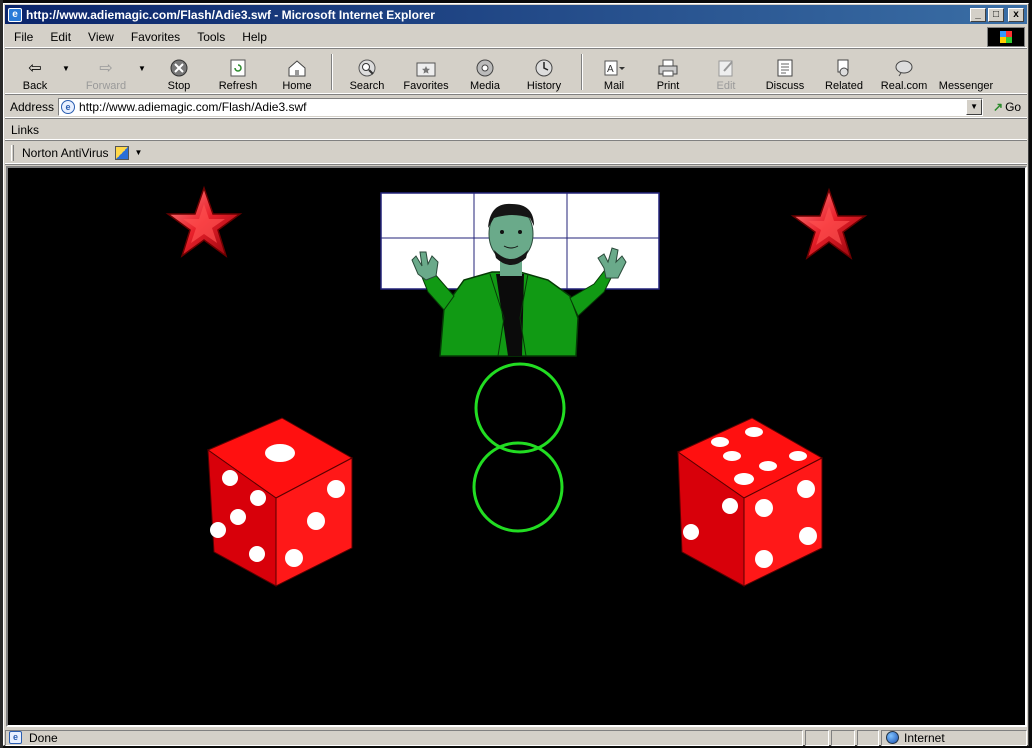  Describe the element at coordinates (610, 69) in the screenshot. I see `svg-text: A` at that location.